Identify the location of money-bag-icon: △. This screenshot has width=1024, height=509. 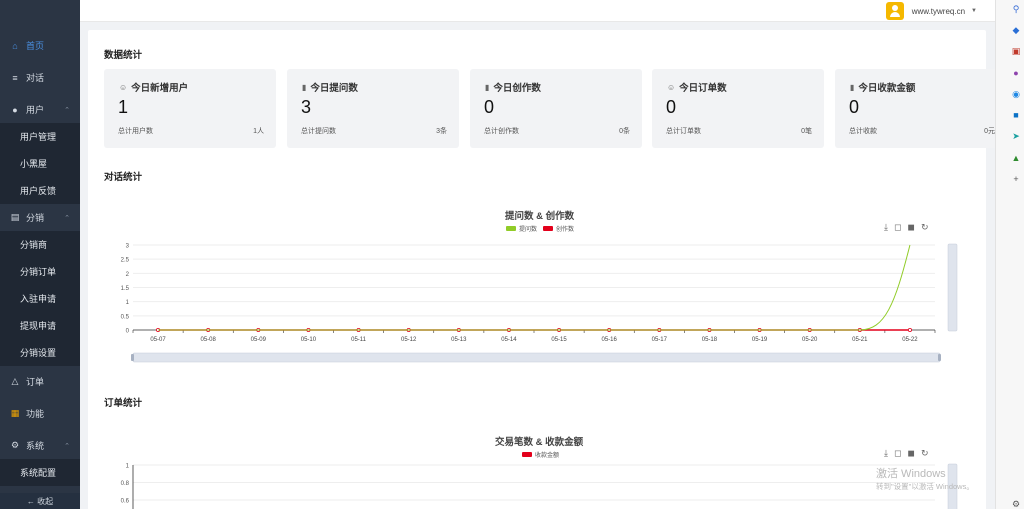
(15, 381).